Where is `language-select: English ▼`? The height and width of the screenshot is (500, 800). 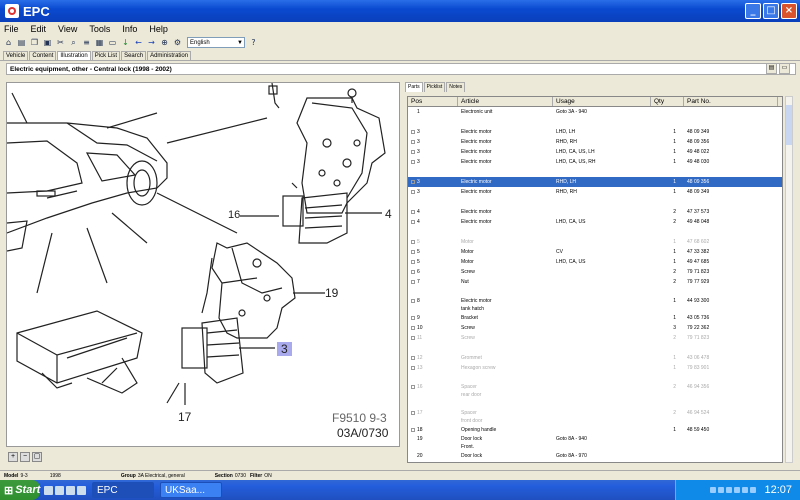 language-select: English ▼ is located at coordinates (216, 42).